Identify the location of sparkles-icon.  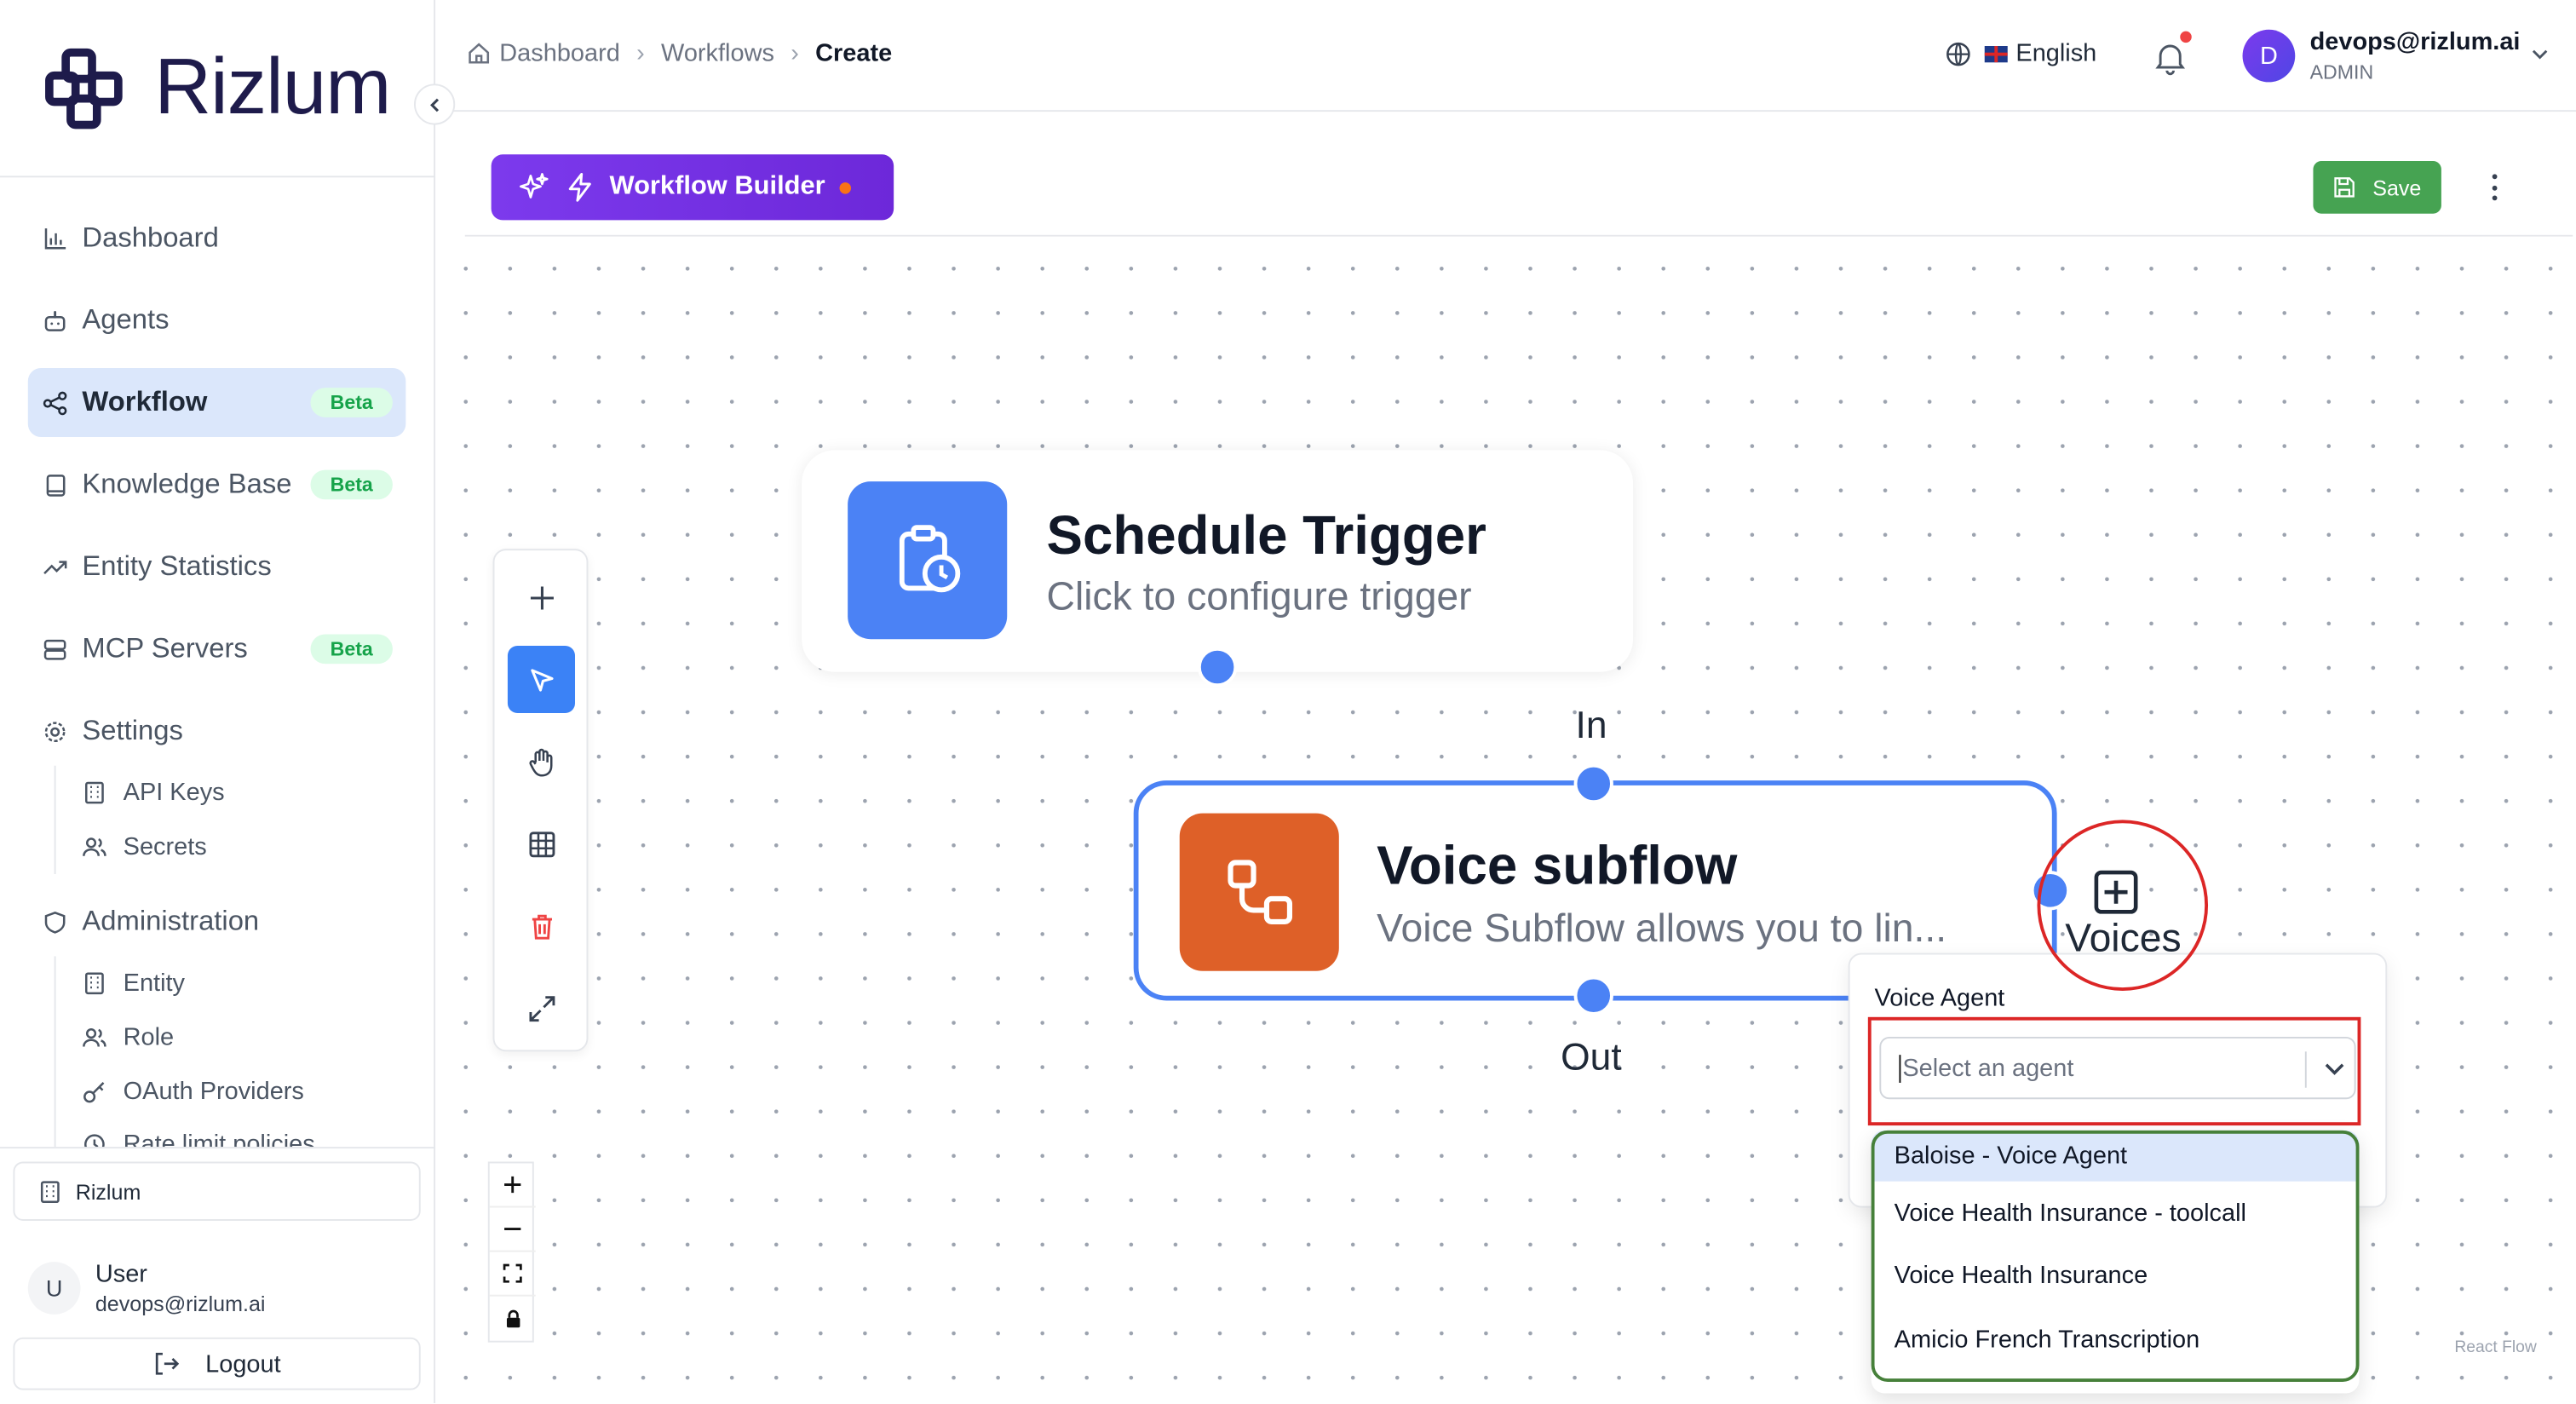
(534, 187).